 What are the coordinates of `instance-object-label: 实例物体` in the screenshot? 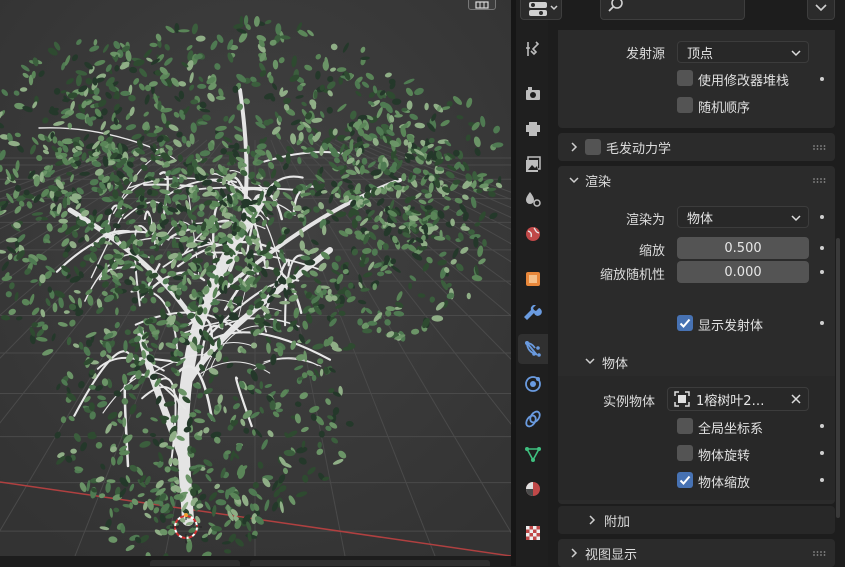 It's located at (628, 402).